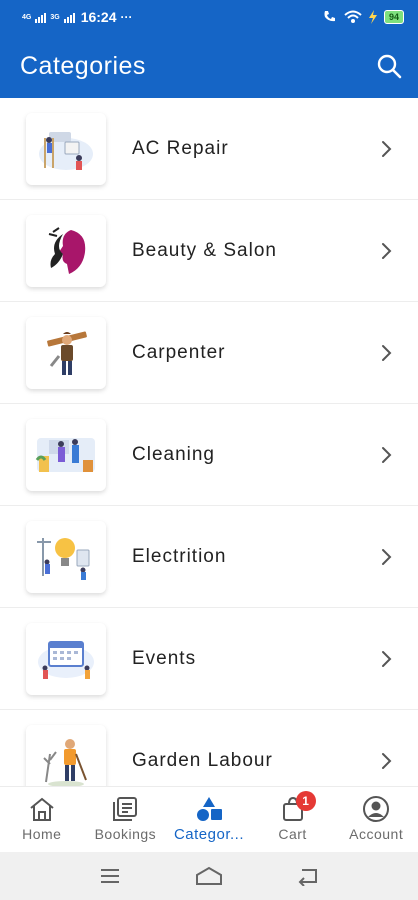 Image resolution: width=418 pixels, height=900 pixels. I want to click on recent-apps-button, so click(110, 876).